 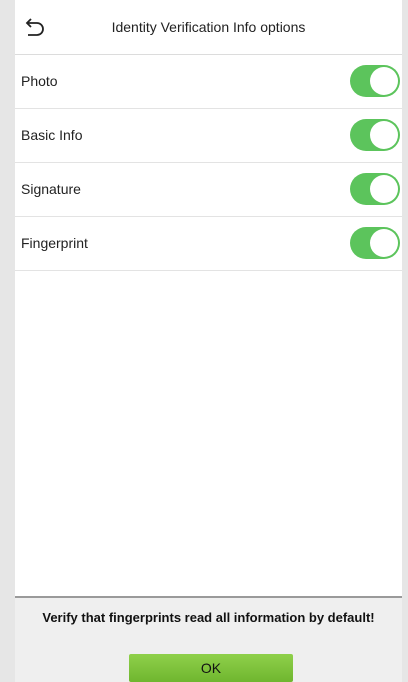 I want to click on option-row-photo: Photo, so click(x=208, y=82).